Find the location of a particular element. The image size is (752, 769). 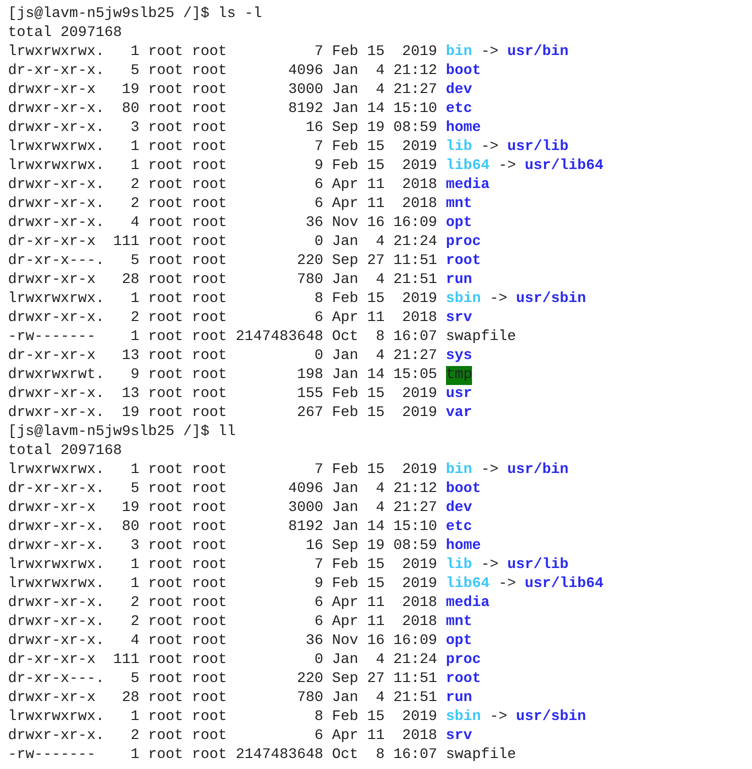

entry-details: dr-xr-xr-x 13 root root 0 Jan 4 21:27 is located at coordinates (223, 356).